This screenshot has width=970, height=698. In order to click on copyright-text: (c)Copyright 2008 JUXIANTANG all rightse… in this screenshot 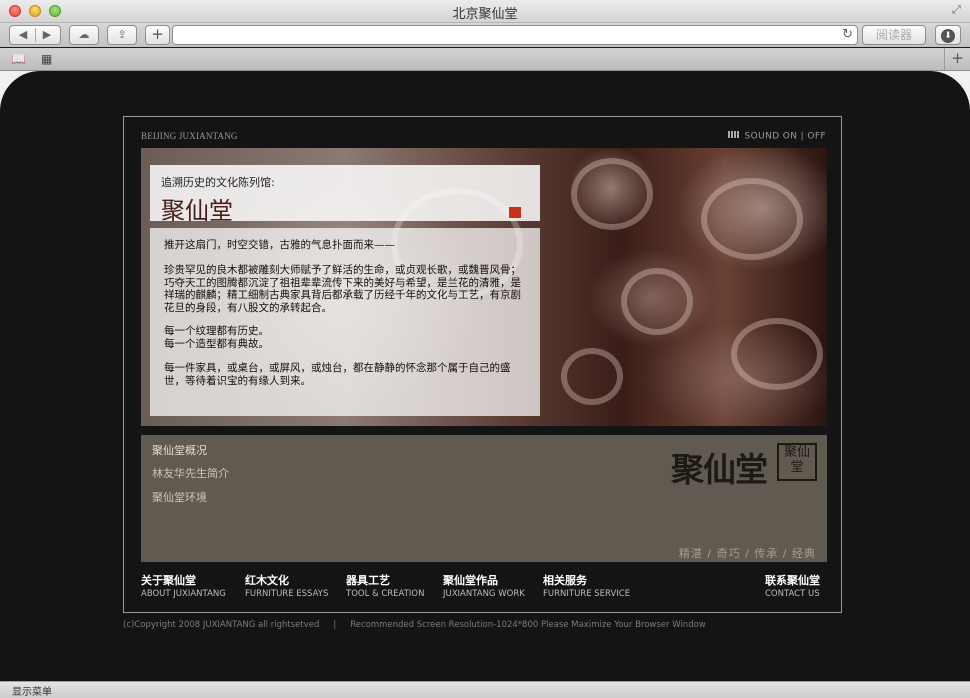, I will do `click(221, 625)`.